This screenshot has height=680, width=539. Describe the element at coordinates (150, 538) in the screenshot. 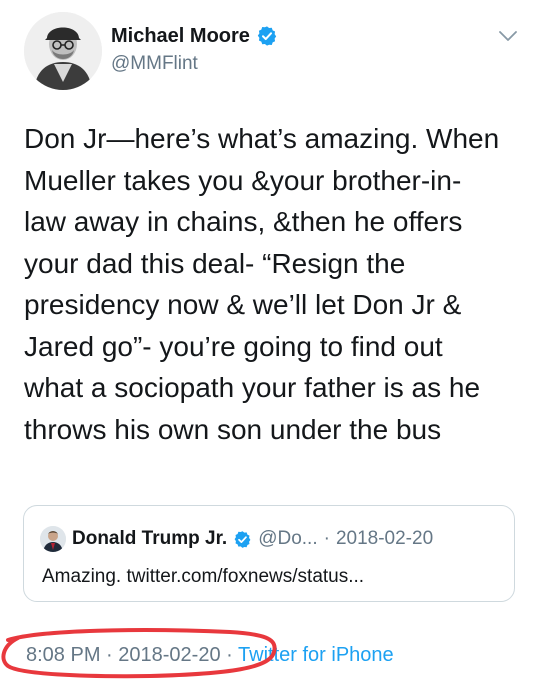

I see `quoted-author-name: Donald Trump Jr.` at that location.